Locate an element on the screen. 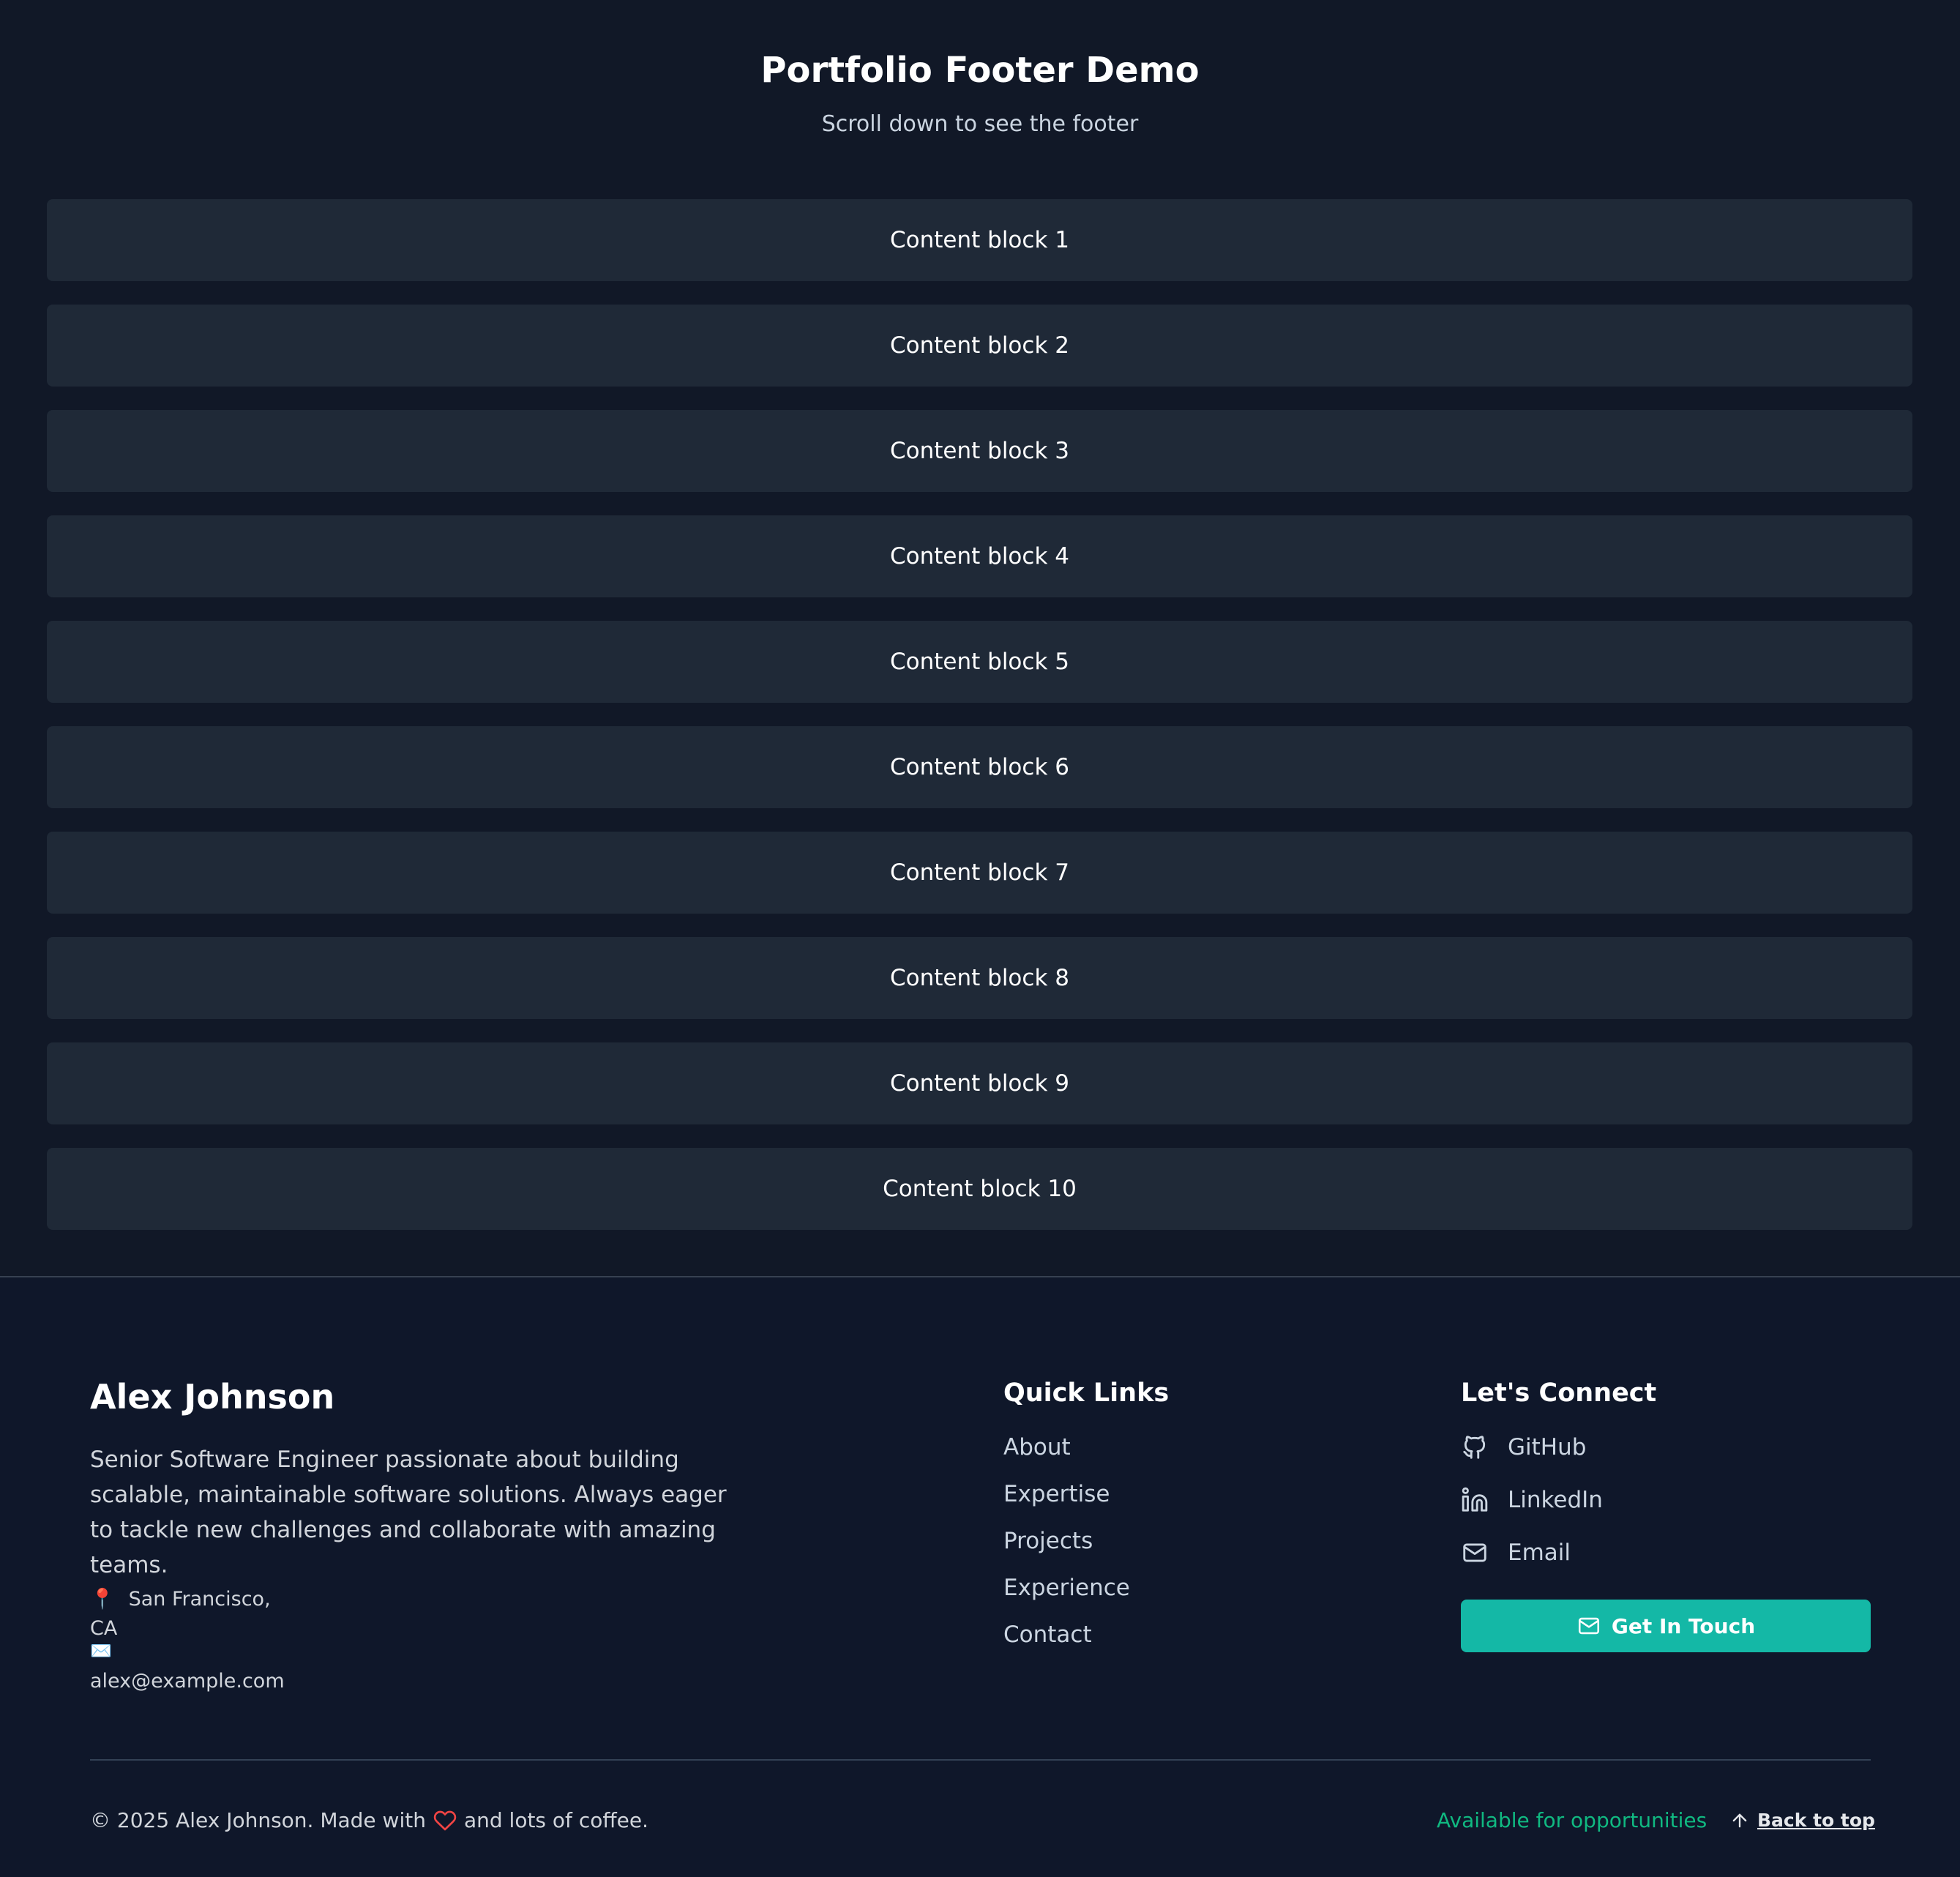 Image resolution: width=1960 pixels, height=1877 pixels. copyright-prefix: © 2025 Alex Johnson. Made with is located at coordinates (258, 1820).